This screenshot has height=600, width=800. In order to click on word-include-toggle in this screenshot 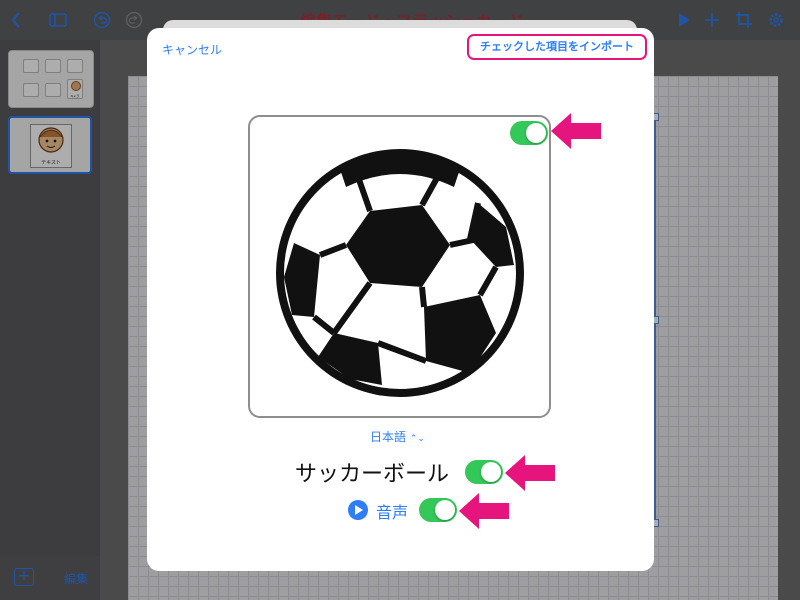, I will do `click(484, 472)`.